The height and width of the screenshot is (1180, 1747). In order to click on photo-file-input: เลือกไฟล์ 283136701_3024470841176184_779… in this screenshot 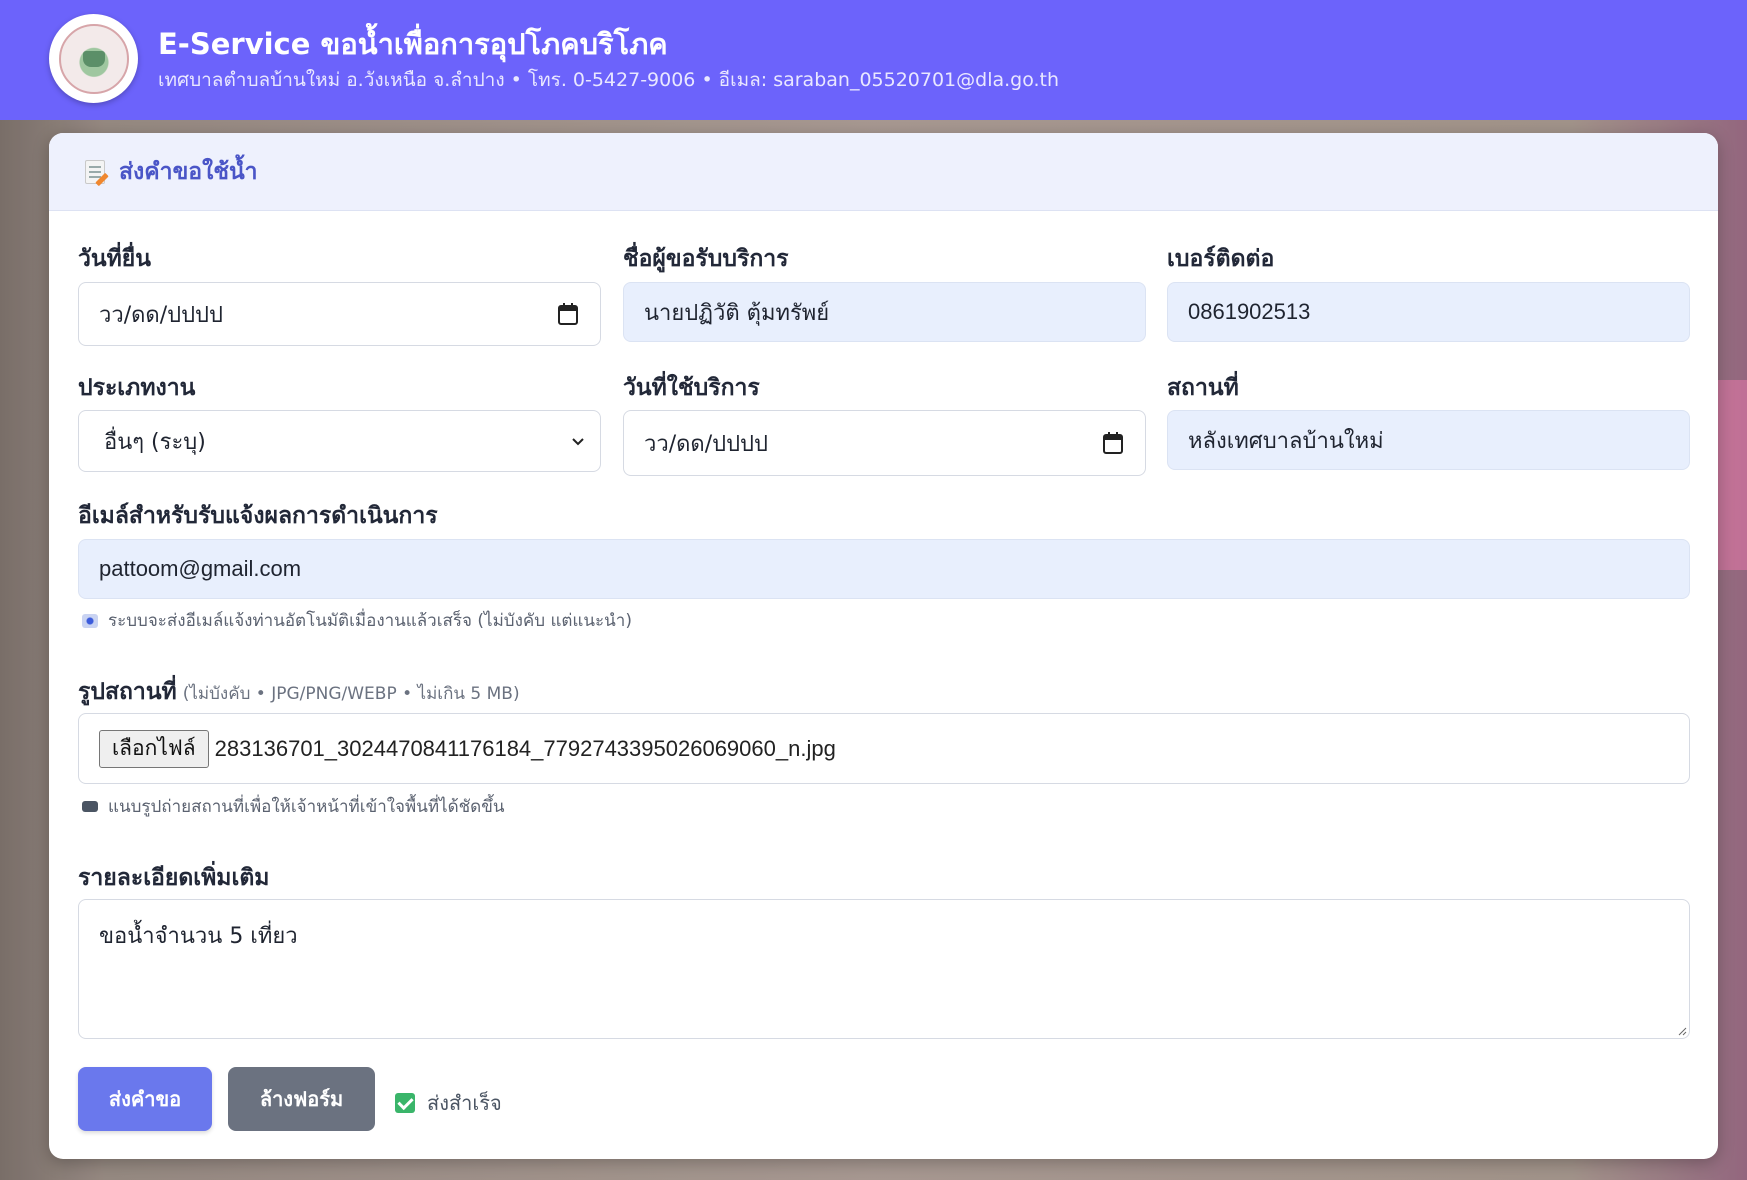, I will do `click(884, 748)`.